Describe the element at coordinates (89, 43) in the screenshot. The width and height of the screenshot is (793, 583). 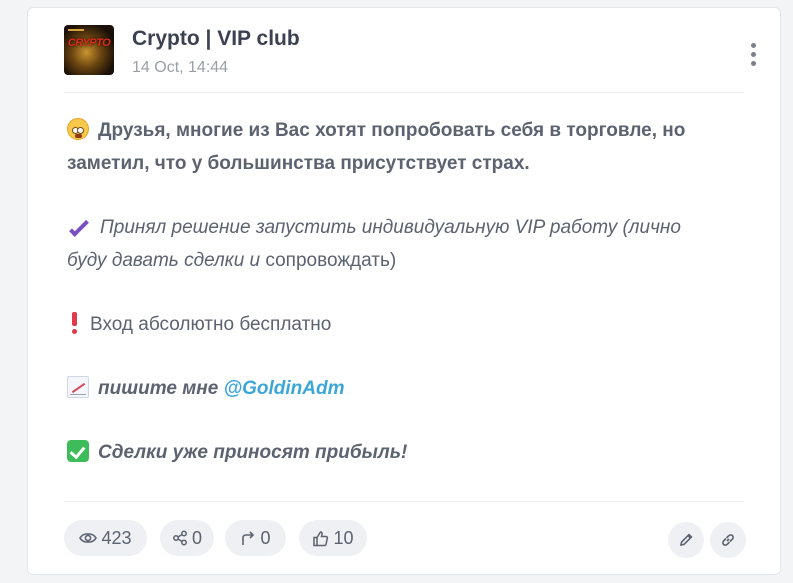
I see `avatar-logo: CRYPTO` at that location.